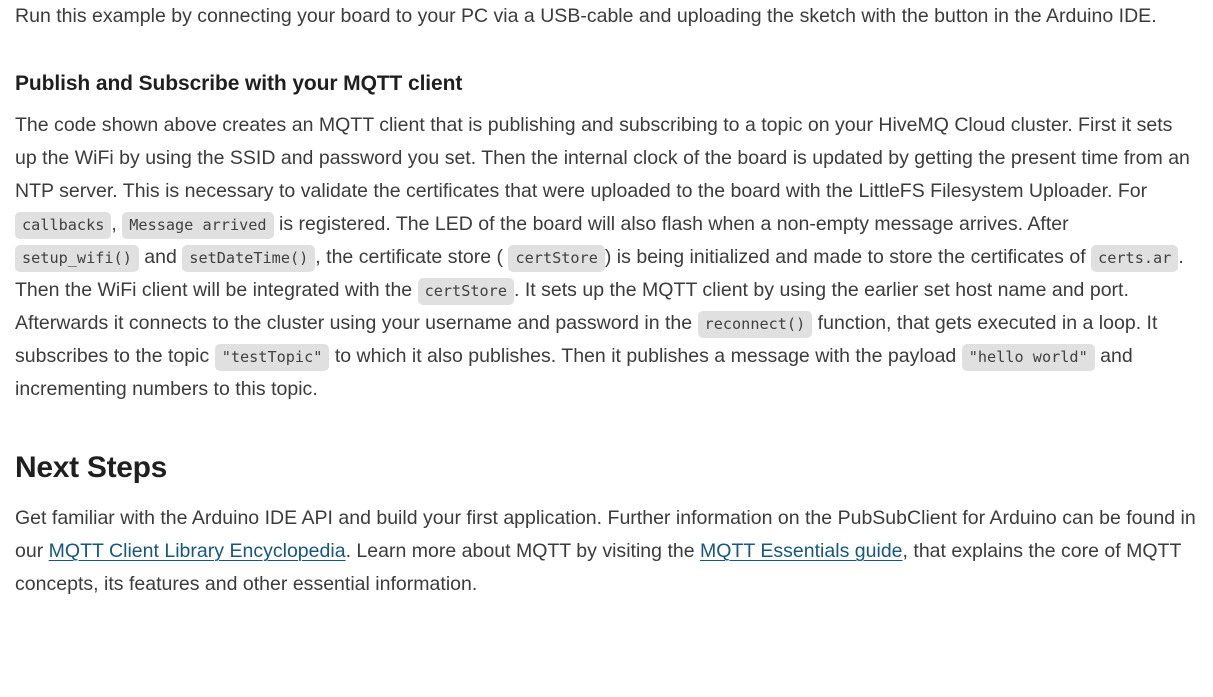 The width and height of the screenshot is (1213, 697). Describe the element at coordinates (77, 258) in the screenshot. I see `code-setup-wifi: setup_wifi()` at that location.